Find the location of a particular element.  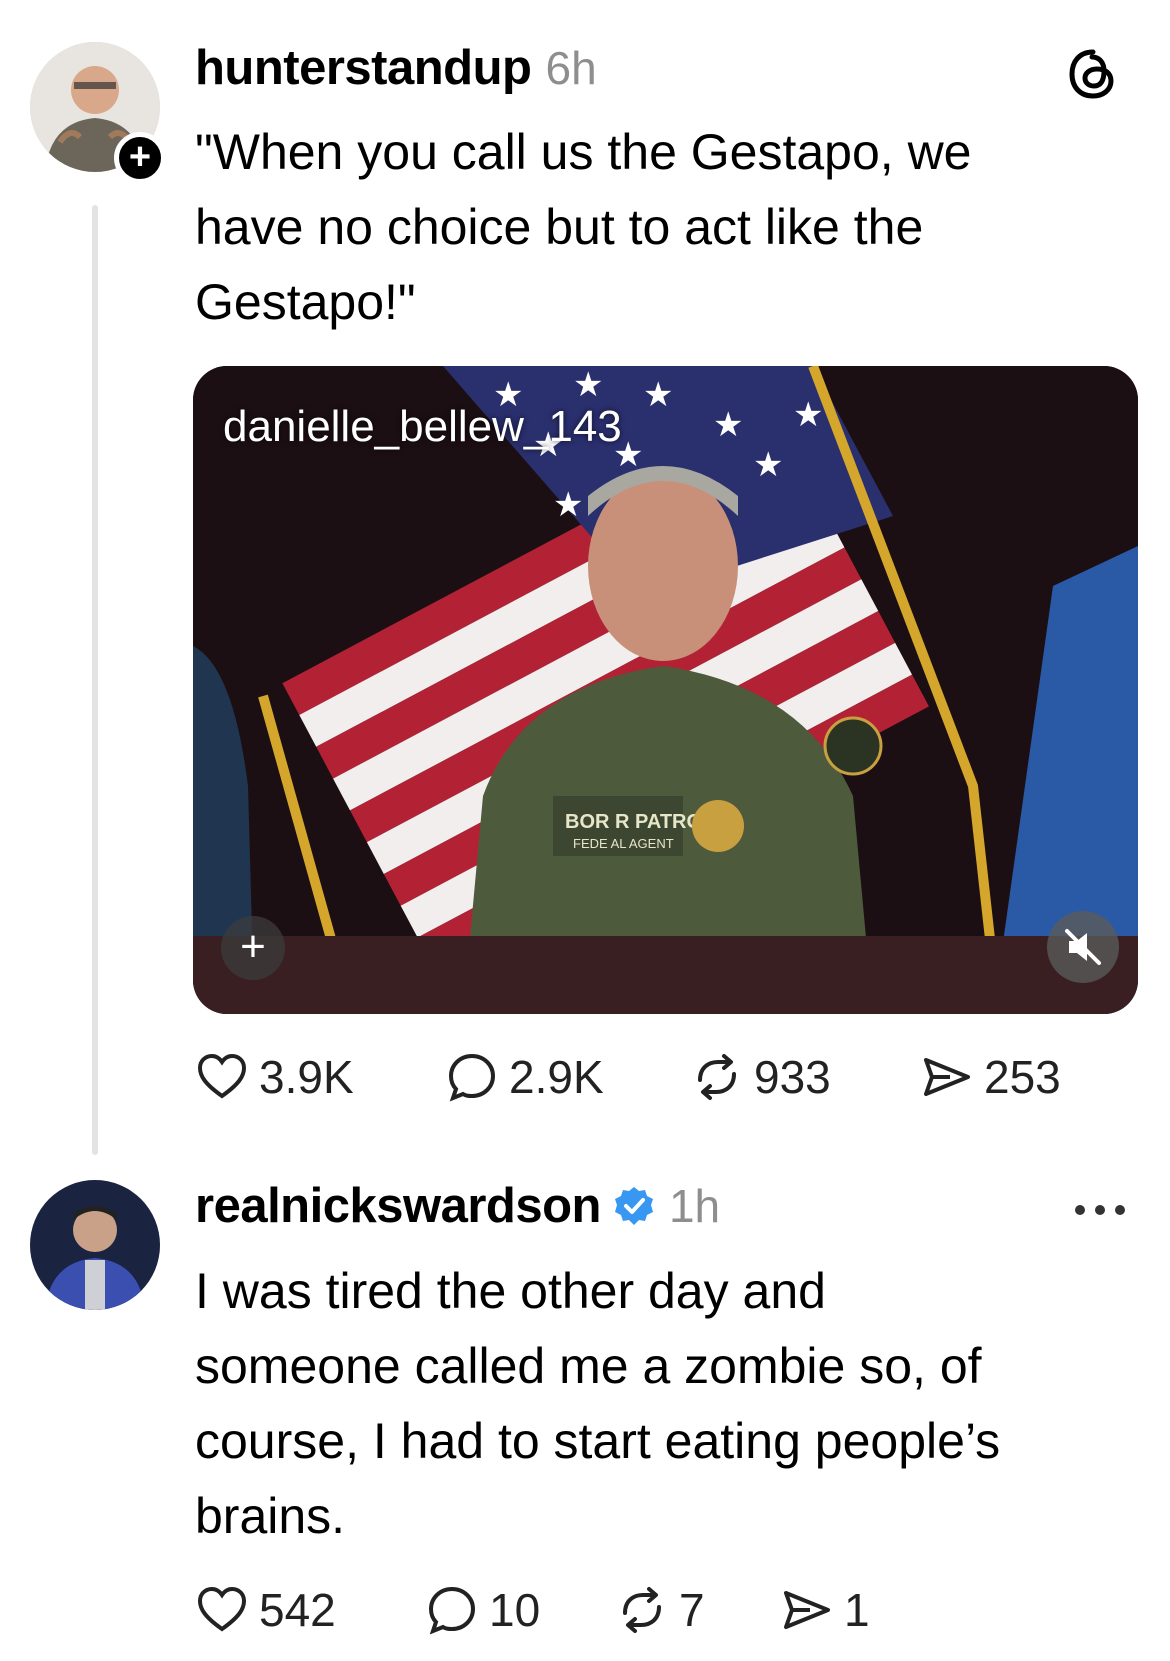

post-header: realnickswardson 1h is located at coordinates (457, 1206).